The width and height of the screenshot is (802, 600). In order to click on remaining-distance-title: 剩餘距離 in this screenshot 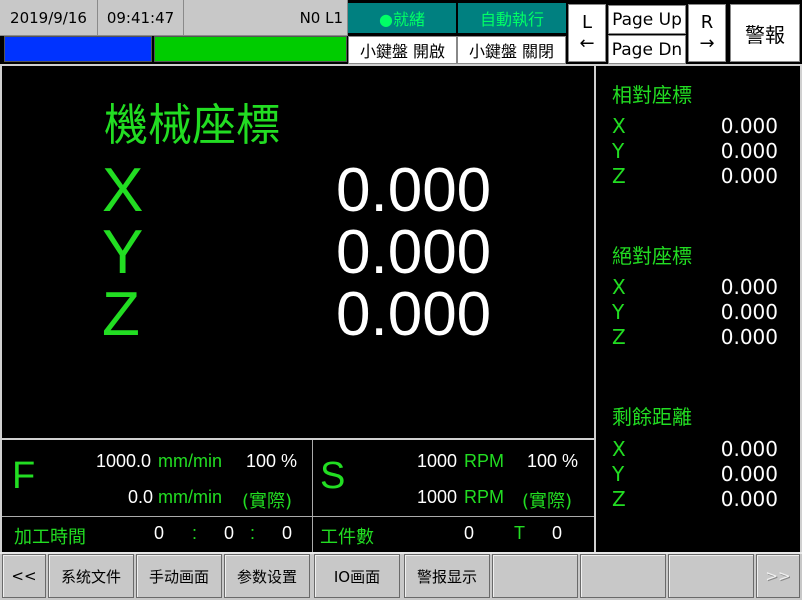, I will do `click(652, 417)`.